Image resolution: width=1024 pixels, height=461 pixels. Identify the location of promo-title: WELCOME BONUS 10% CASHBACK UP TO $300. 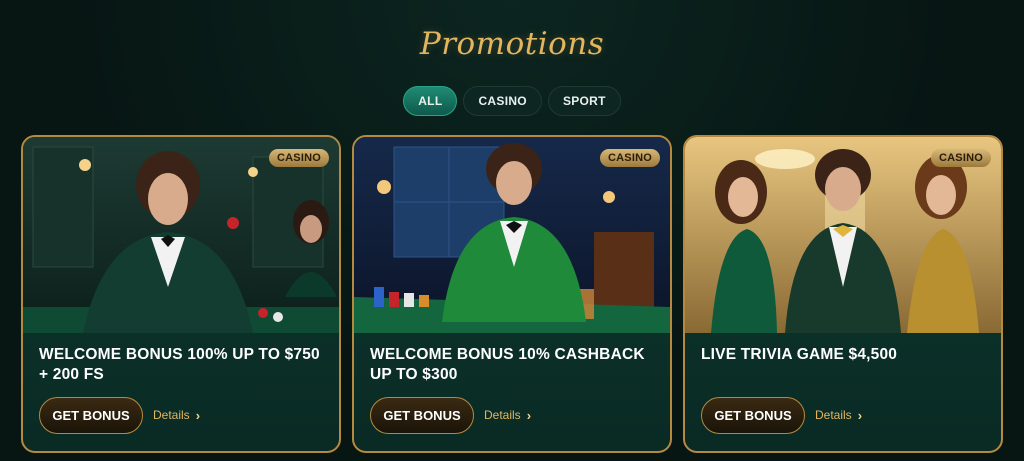
(515, 365).